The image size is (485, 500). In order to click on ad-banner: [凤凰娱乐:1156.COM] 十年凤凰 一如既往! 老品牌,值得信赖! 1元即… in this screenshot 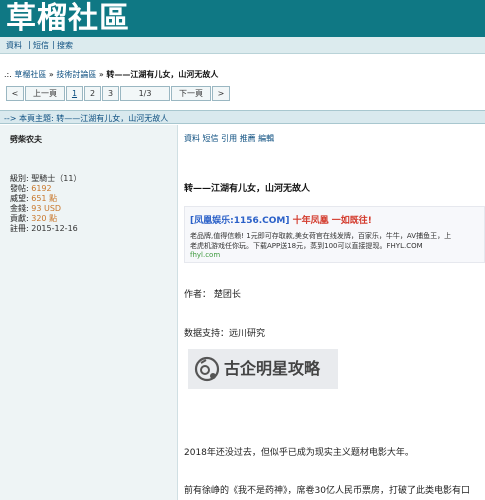, I will do `click(334, 234)`.